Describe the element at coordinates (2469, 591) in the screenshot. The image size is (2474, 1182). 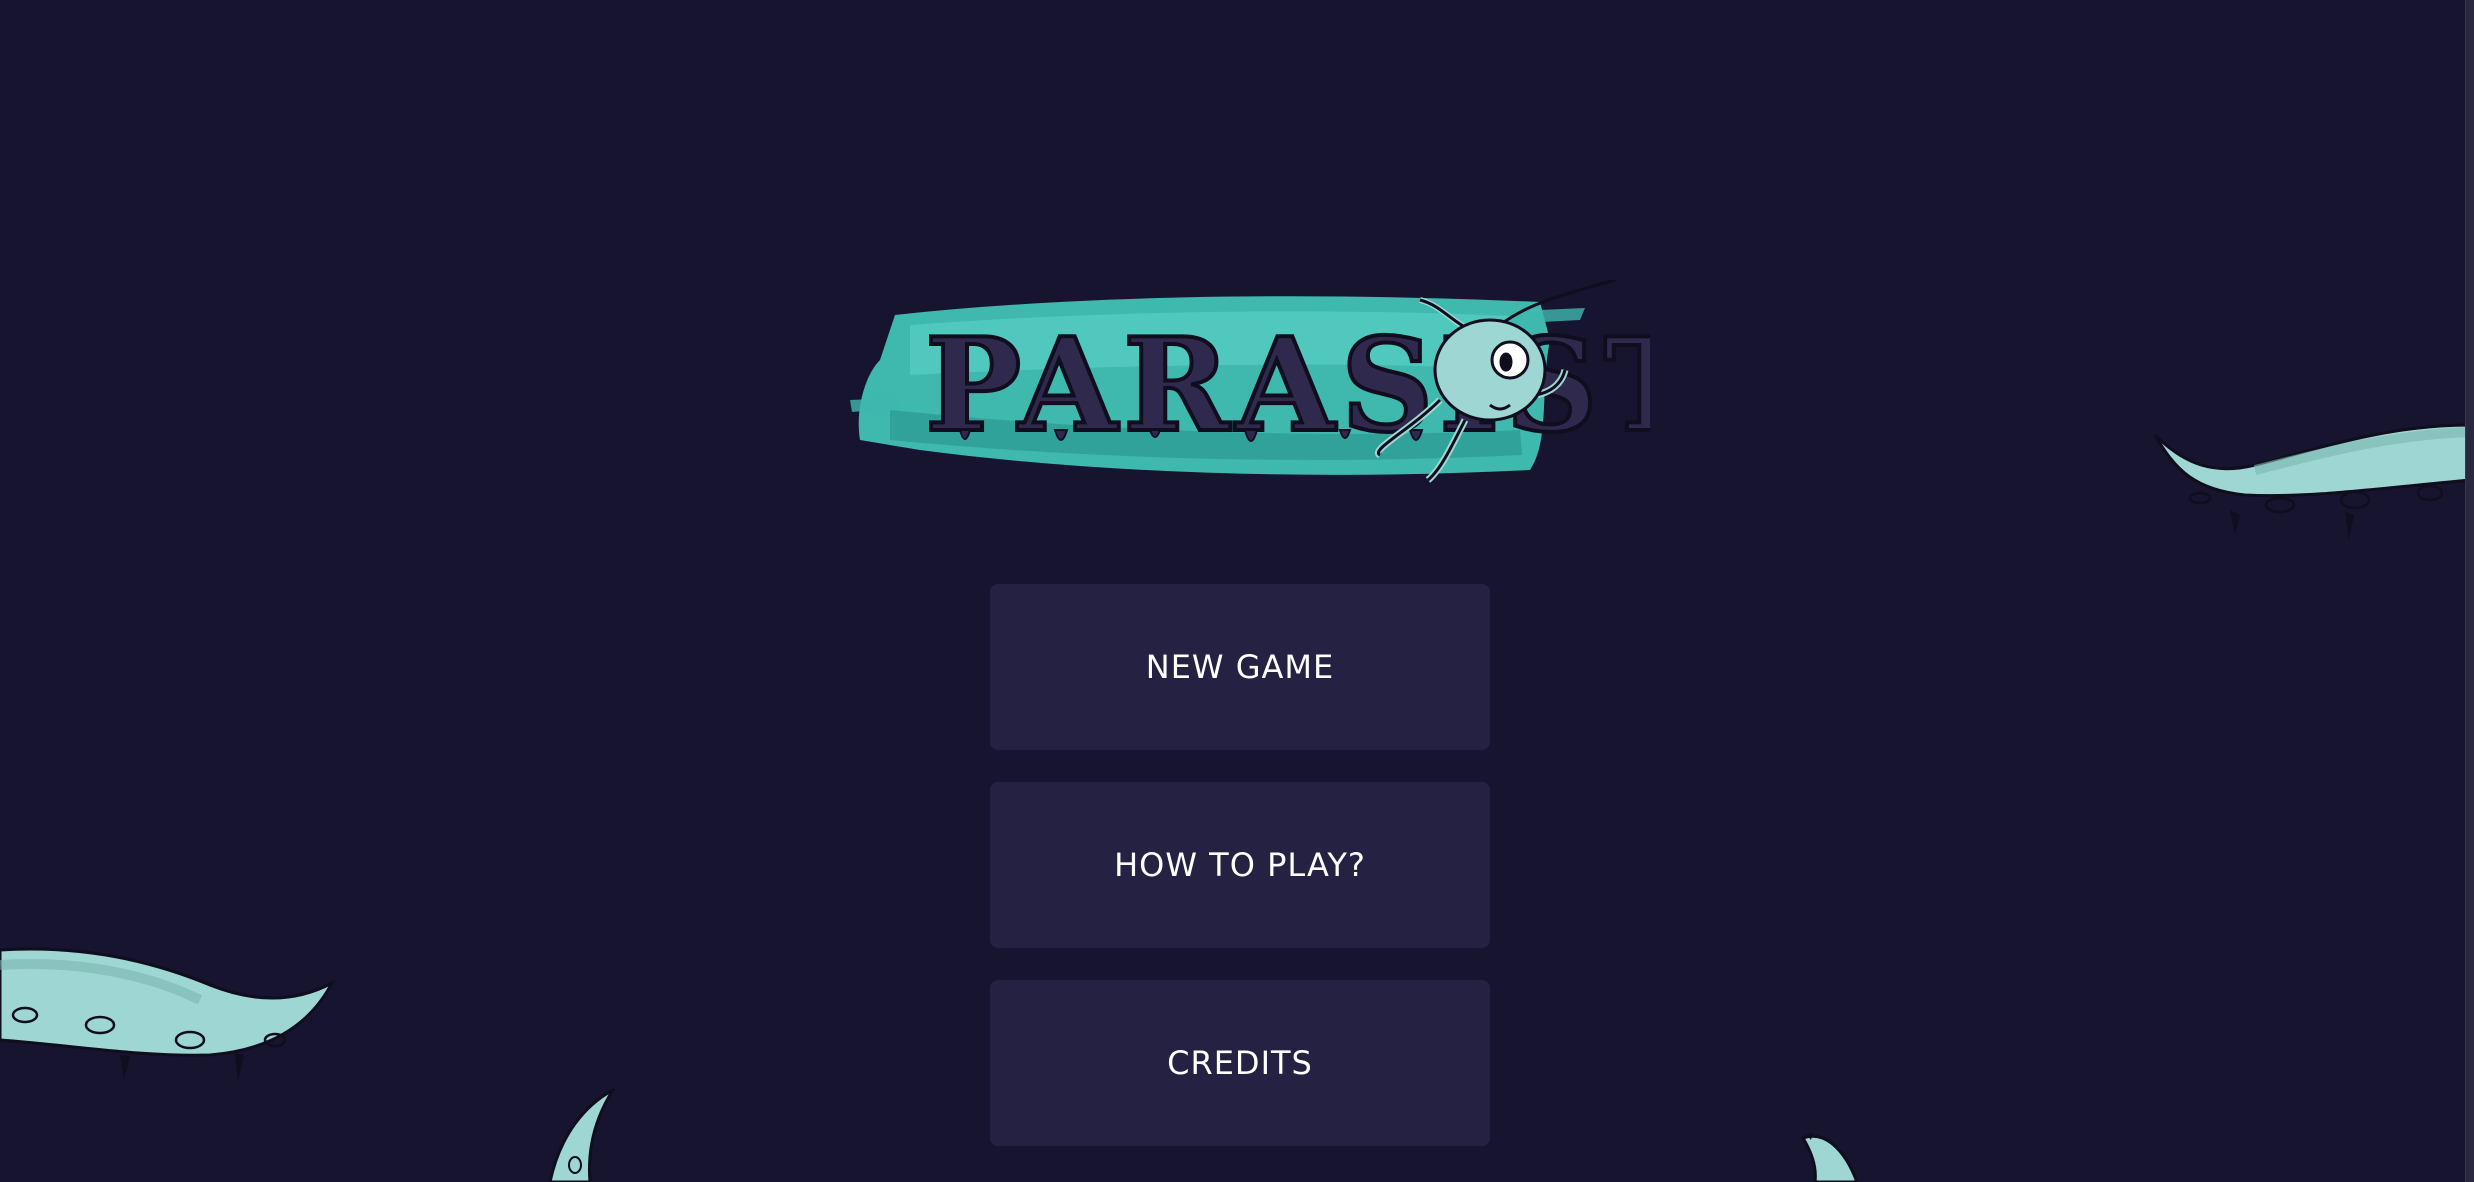
I see `scrollbar` at that location.